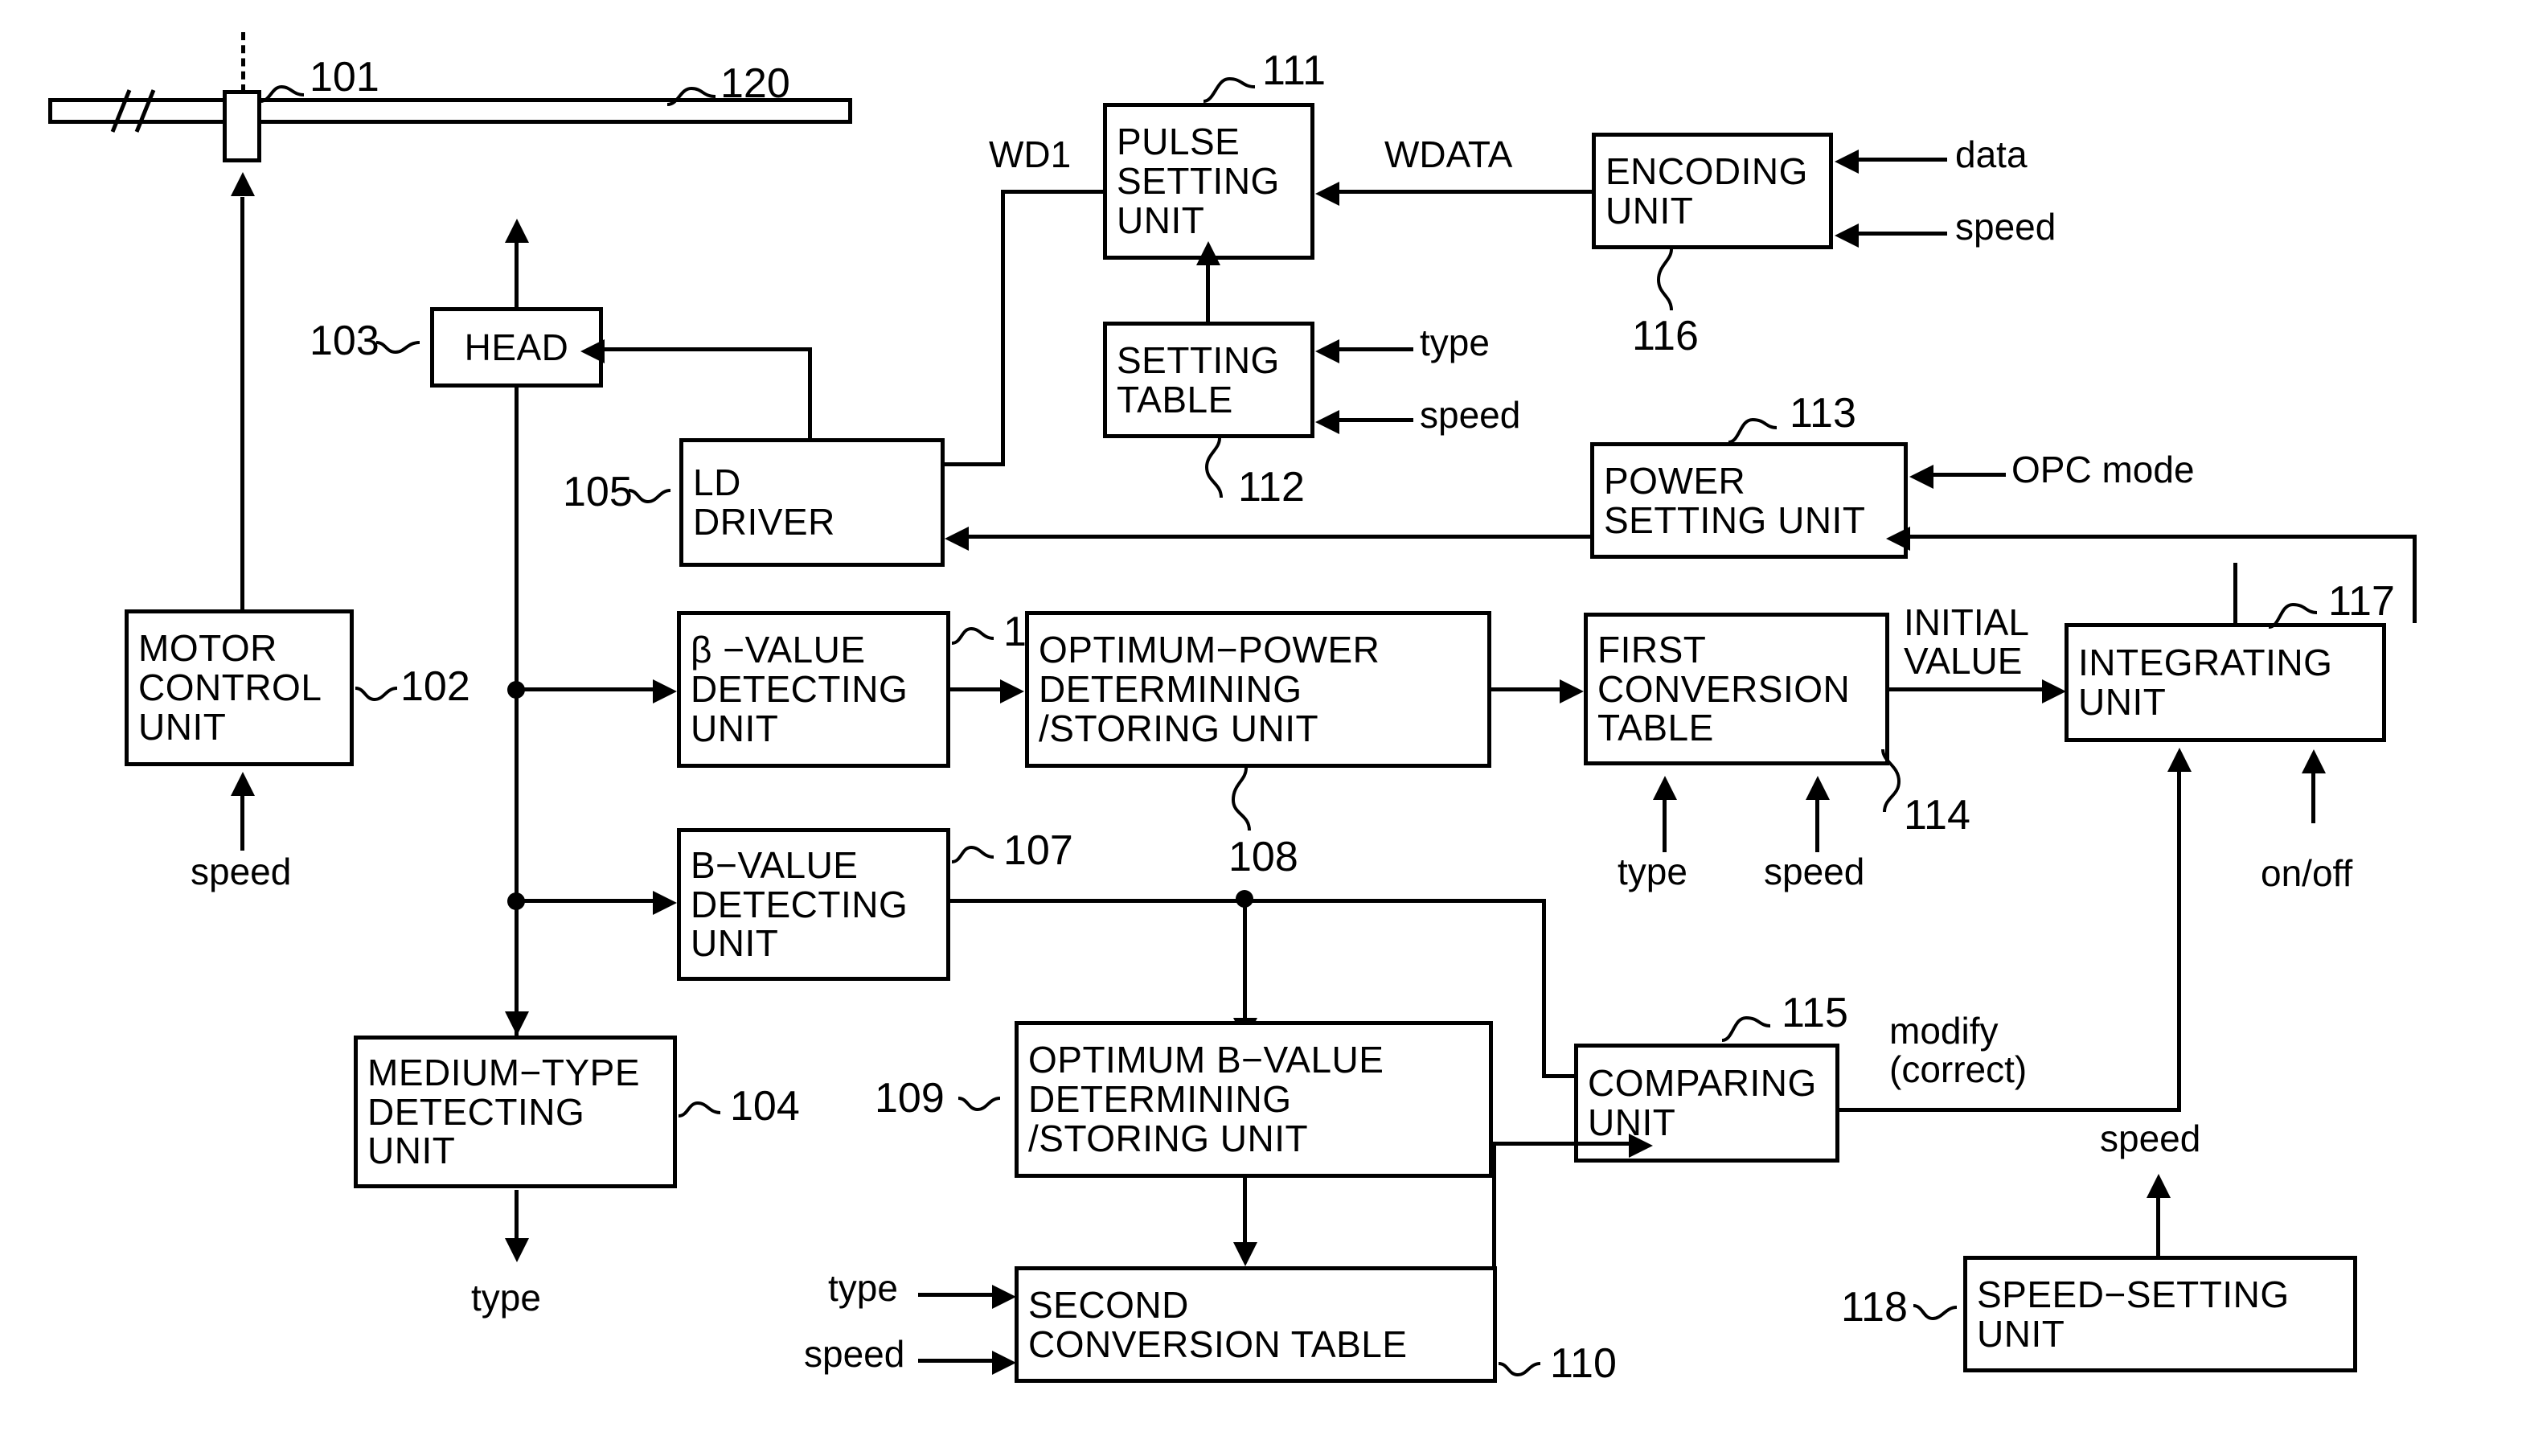 The width and height of the screenshot is (2530, 1456). What do you see at coordinates (735, 943) in the screenshot?
I see `b-value-detecting-unit-line-3: UNIT` at bounding box center [735, 943].